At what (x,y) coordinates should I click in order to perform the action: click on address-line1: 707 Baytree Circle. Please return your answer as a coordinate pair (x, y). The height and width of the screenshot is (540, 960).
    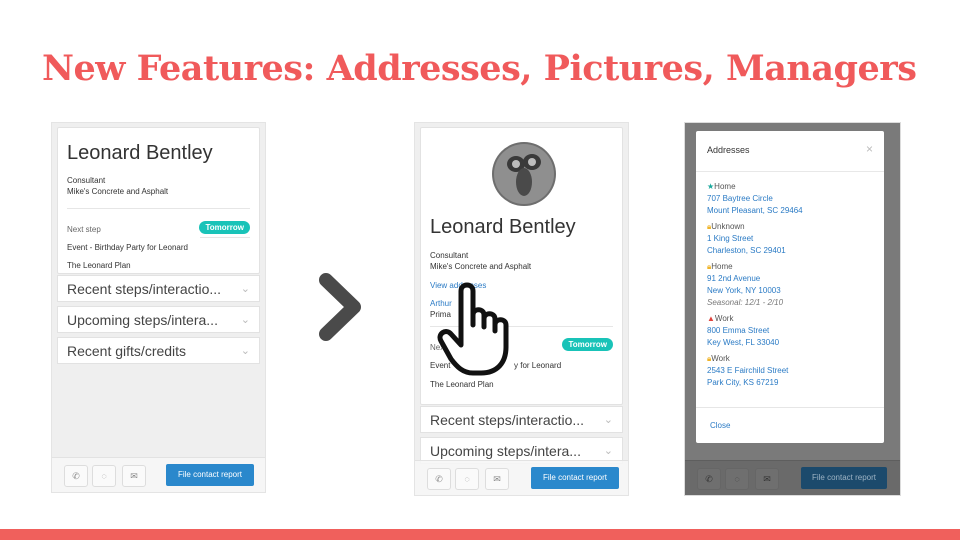
    Looking at the image, I should click on (740, 198).